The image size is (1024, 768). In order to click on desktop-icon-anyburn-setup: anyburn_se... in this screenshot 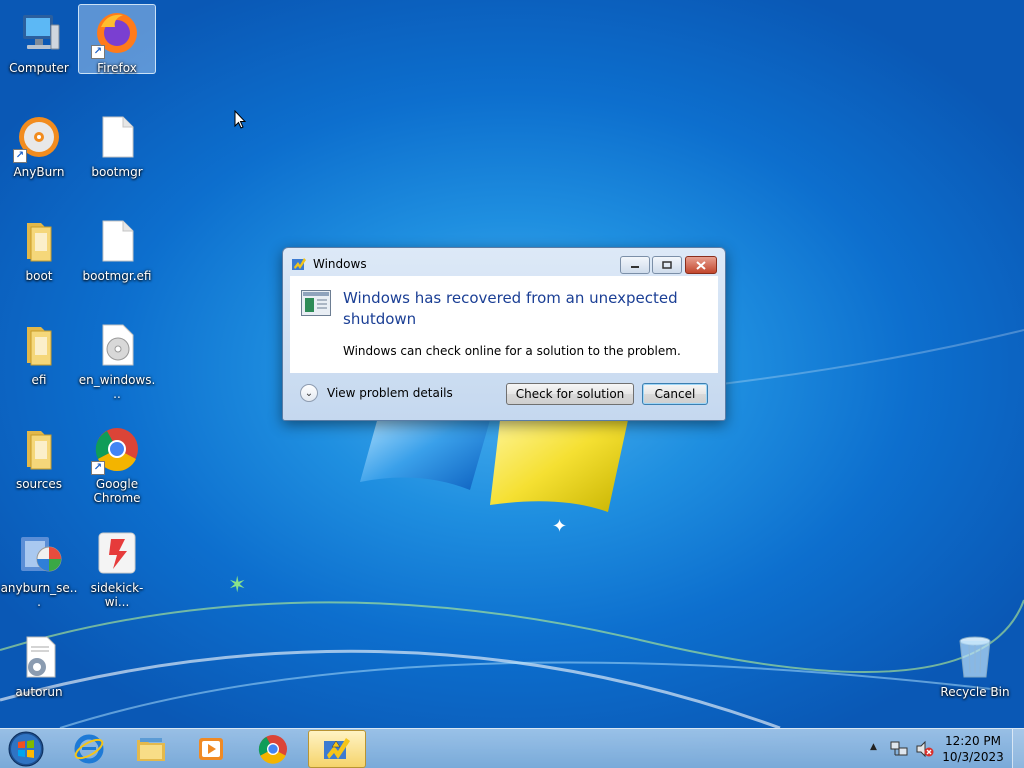, I will do `click(39, 572)`.